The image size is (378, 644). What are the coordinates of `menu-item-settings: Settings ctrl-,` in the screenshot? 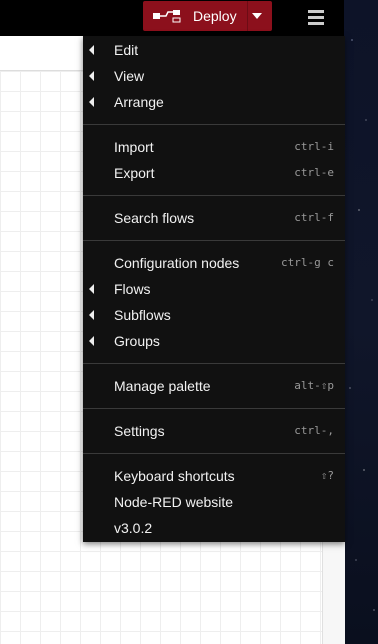 It's located at (214, 431).